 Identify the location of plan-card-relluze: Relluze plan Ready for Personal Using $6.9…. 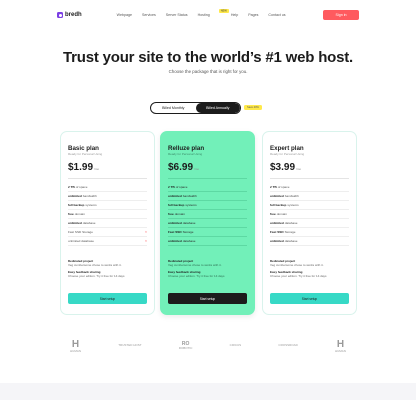
(207, 223).